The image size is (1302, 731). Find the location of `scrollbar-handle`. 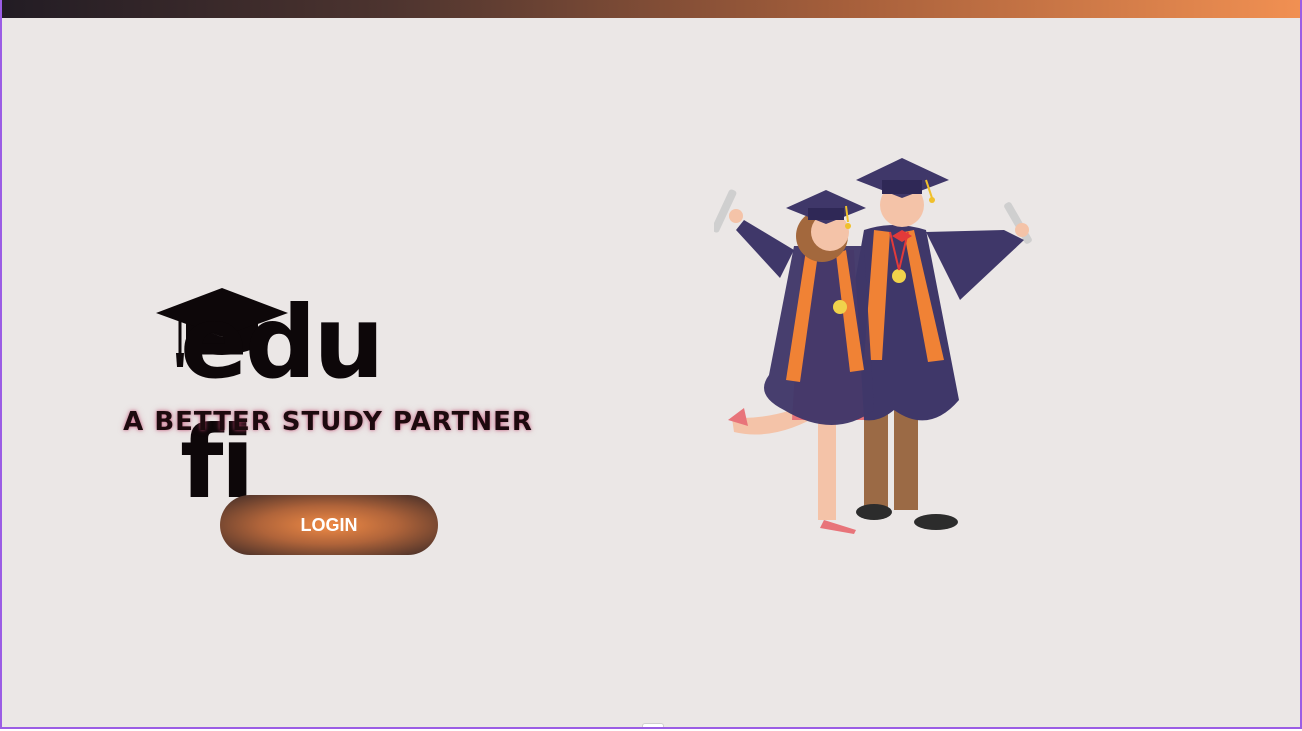

scrollbar-handle is located at coordinates (653, 725).